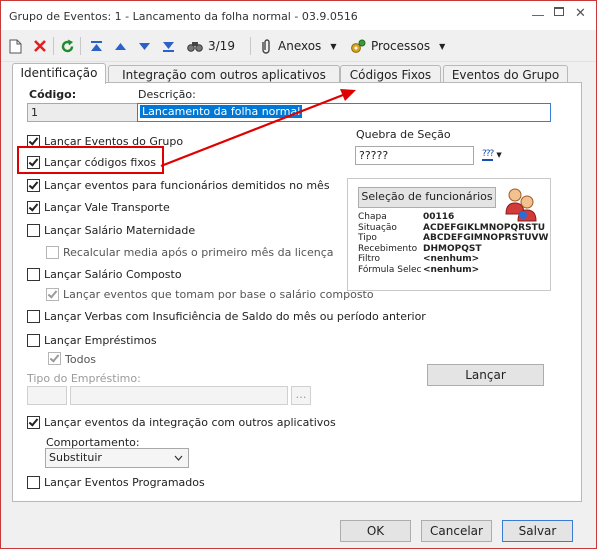 Image resolution: width=597 pixels, height=549 pixels. I want to click on tab-identificacao: Identificação, so click(59, 73).